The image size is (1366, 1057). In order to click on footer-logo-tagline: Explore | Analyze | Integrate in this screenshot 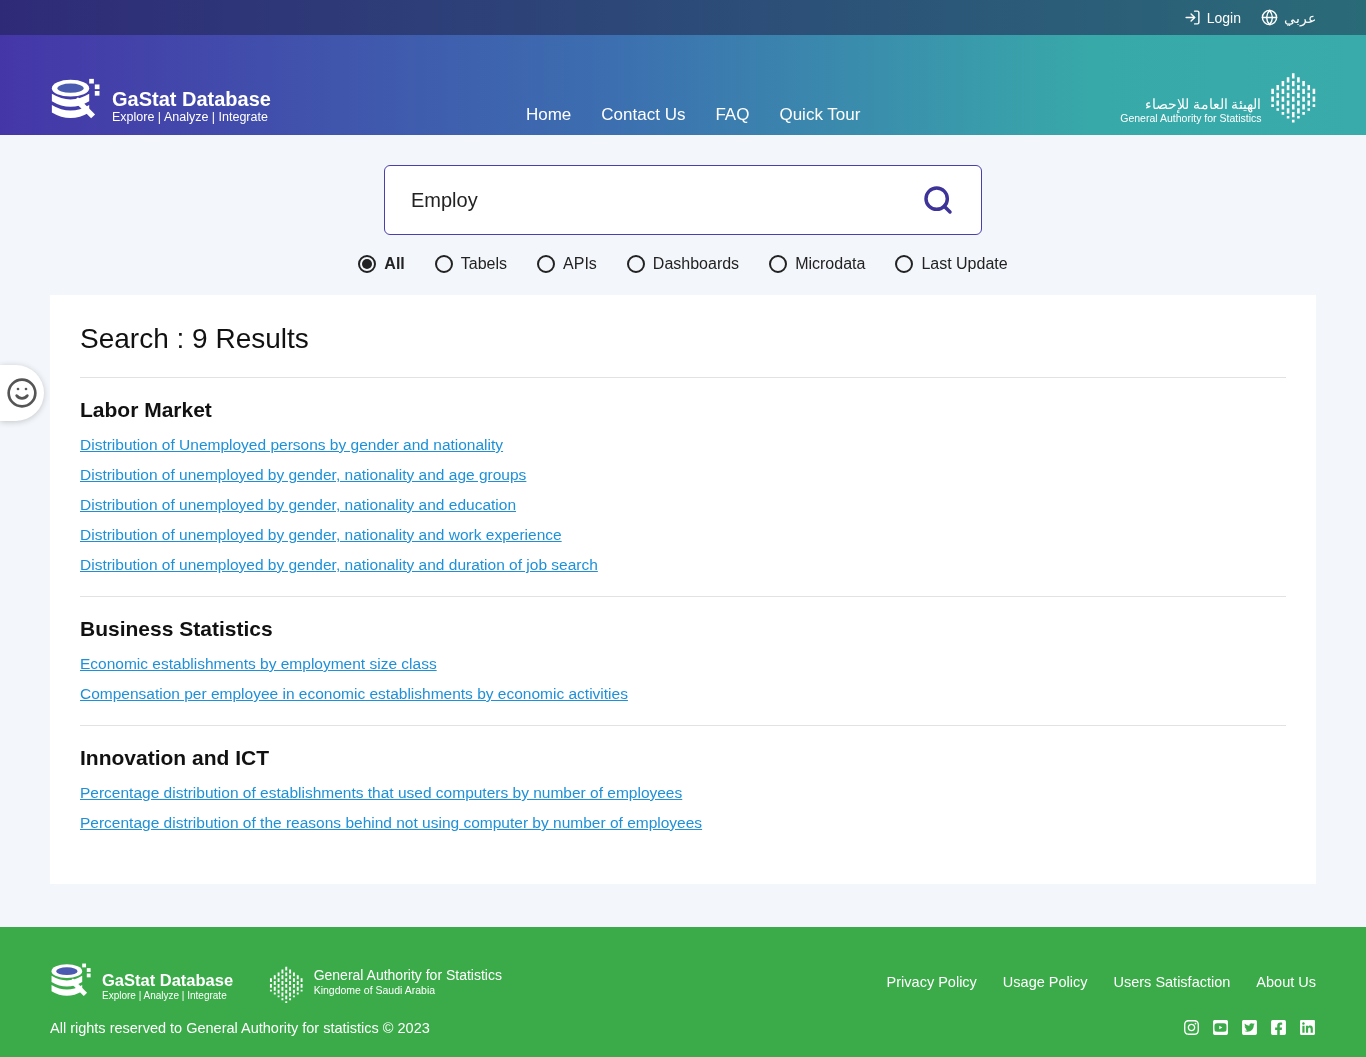, I will do `click(165, 995)`.